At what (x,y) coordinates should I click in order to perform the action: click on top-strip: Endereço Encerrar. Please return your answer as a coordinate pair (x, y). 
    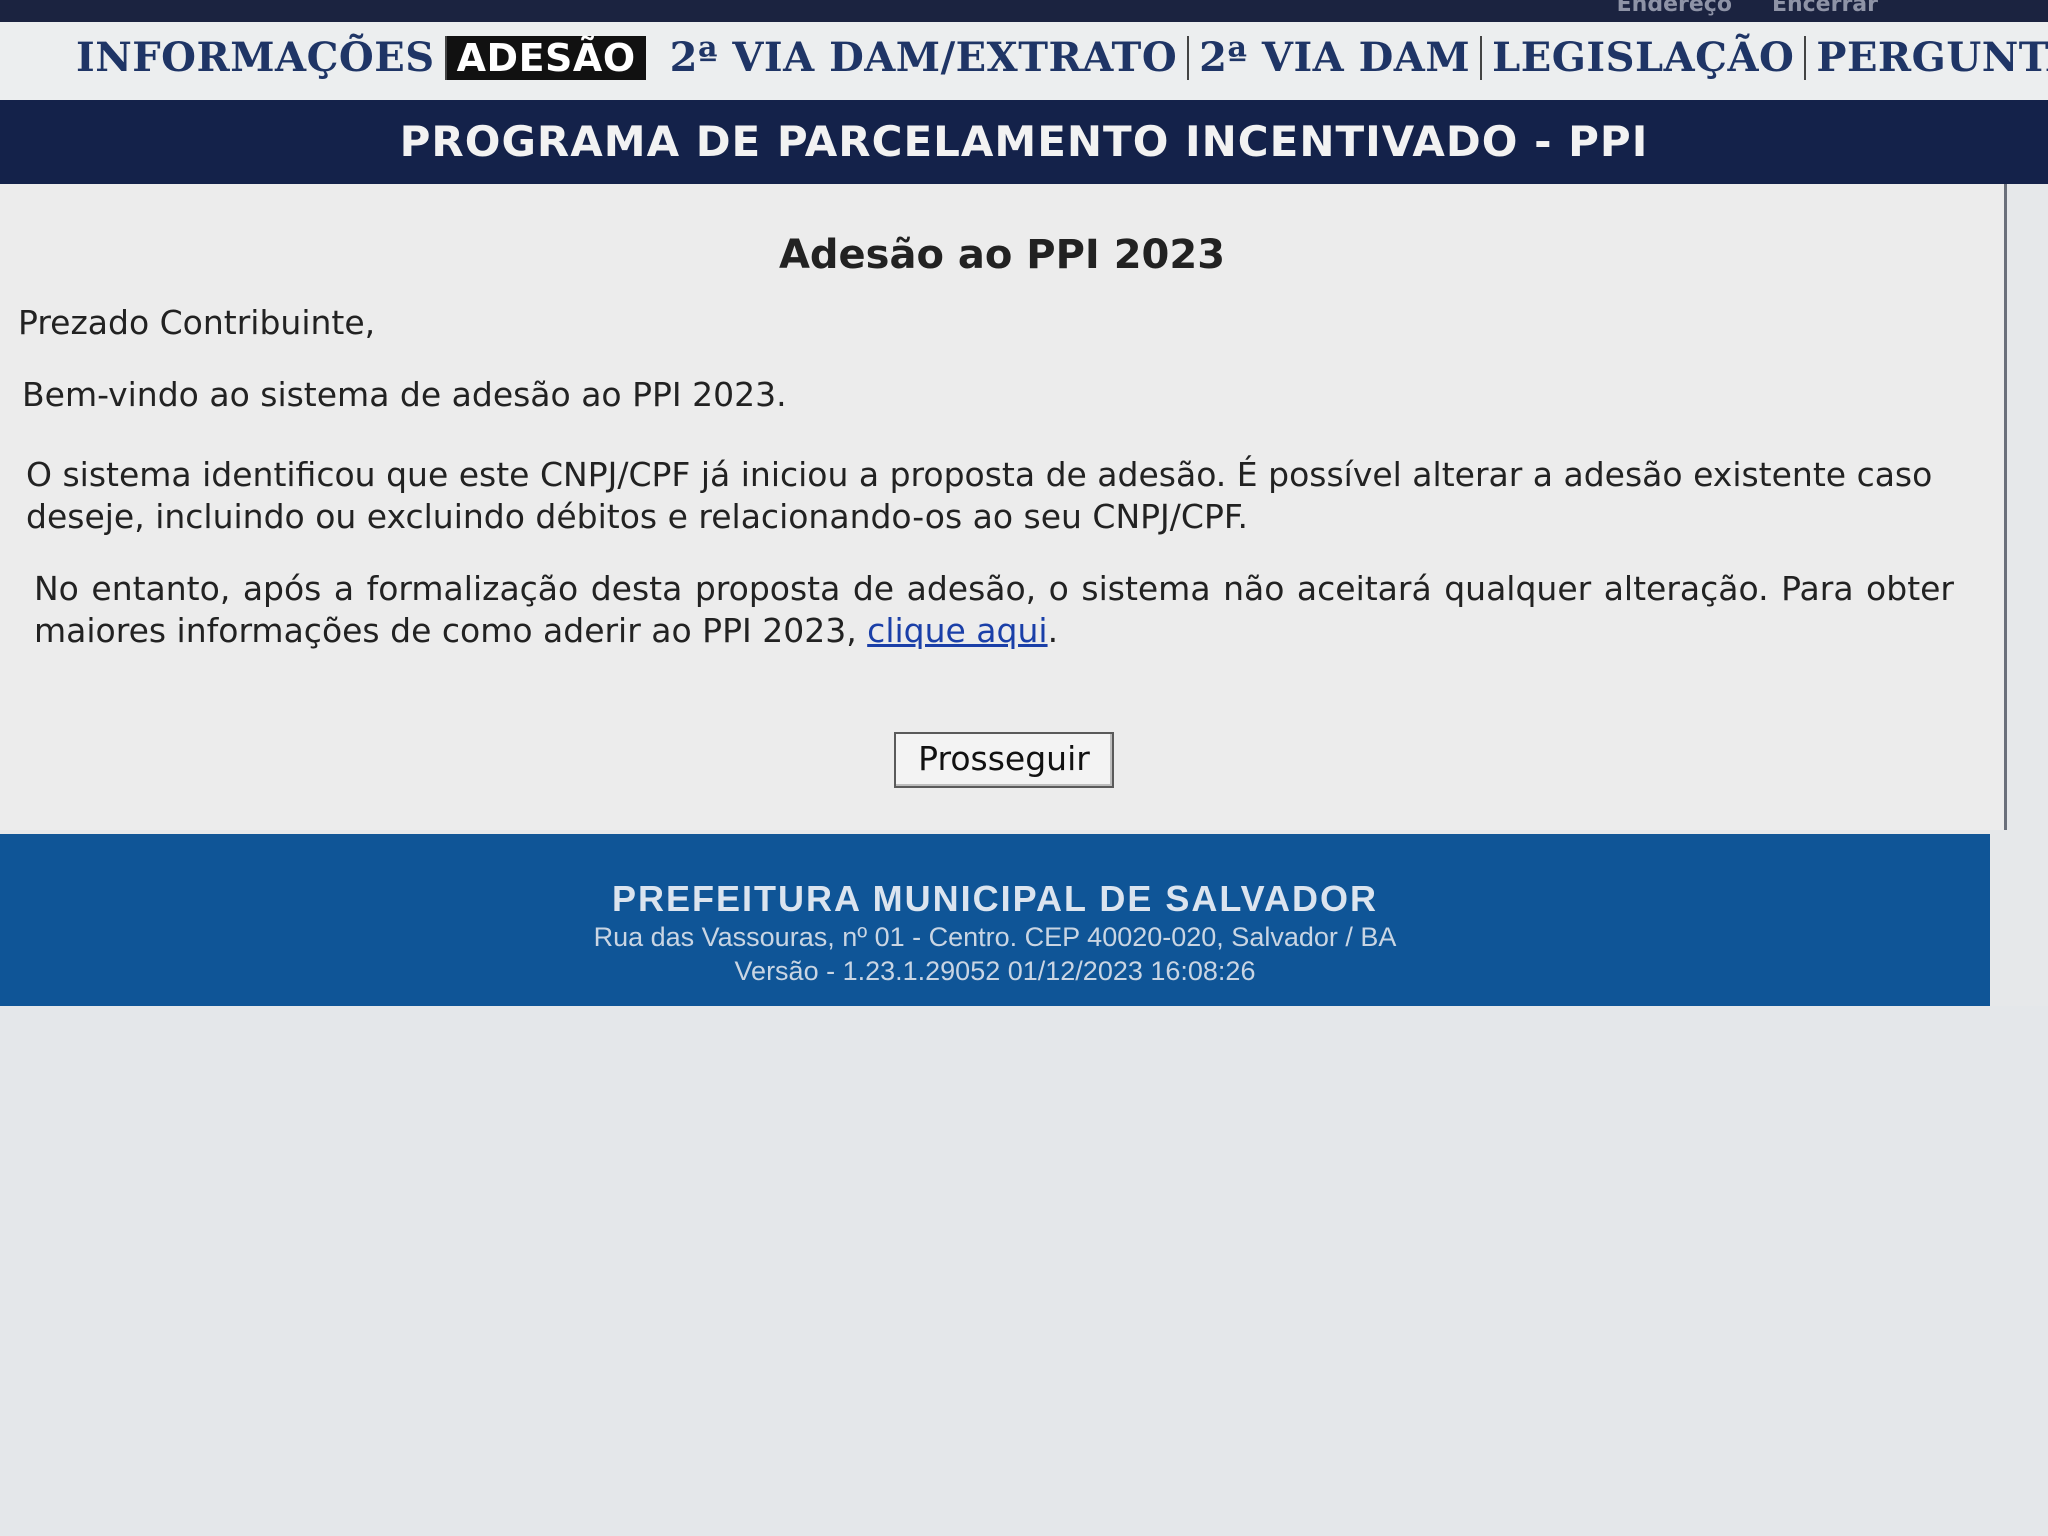
    Looking at the image, I should click on (1024, 11).